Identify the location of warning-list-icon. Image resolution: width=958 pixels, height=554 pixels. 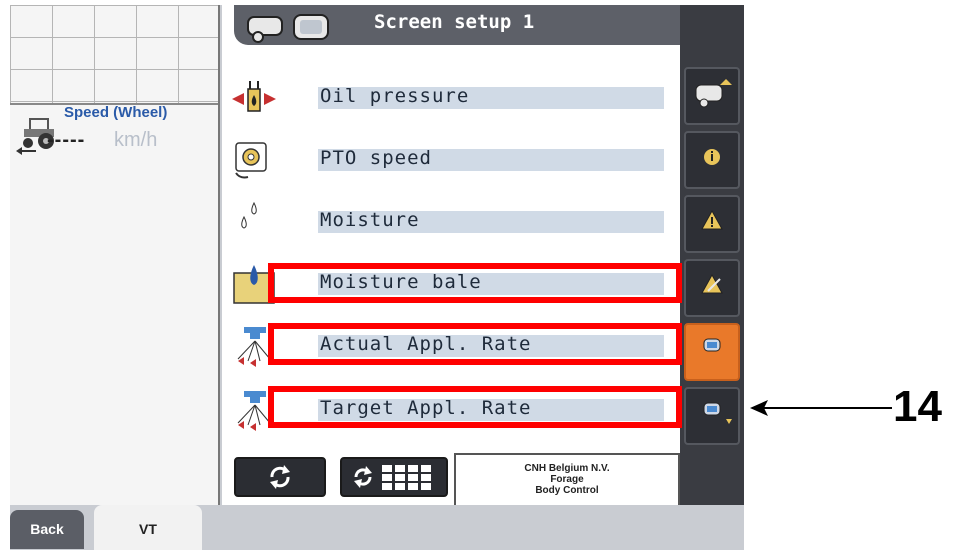
(712, 283).